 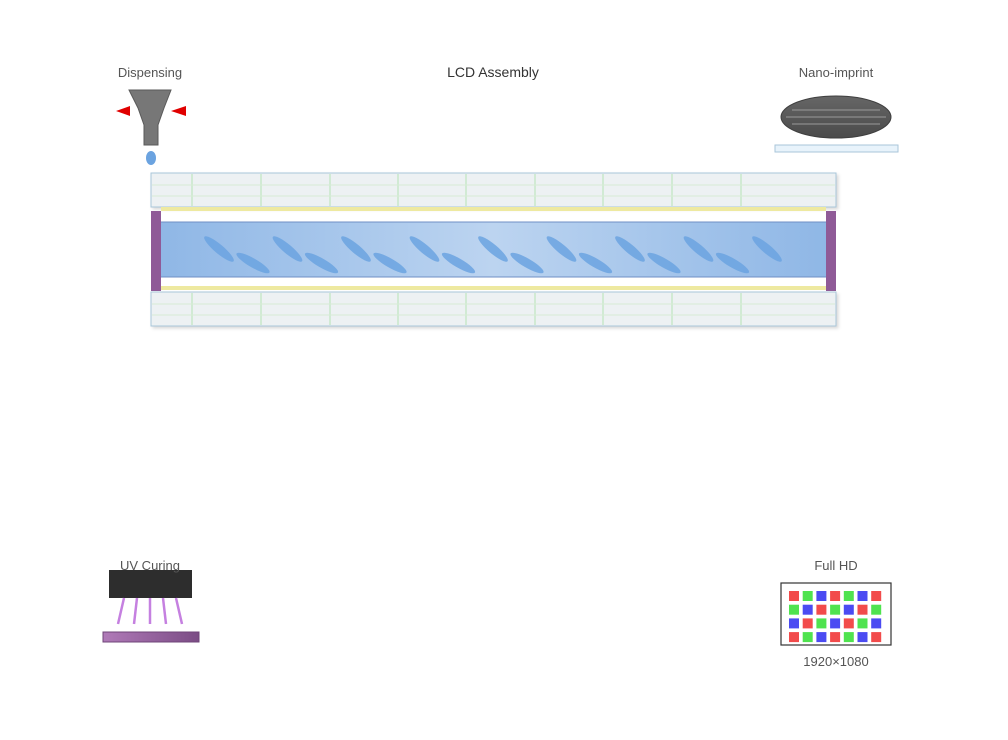 I want to click on top-alignment-layer, so click(x=493, y=209).